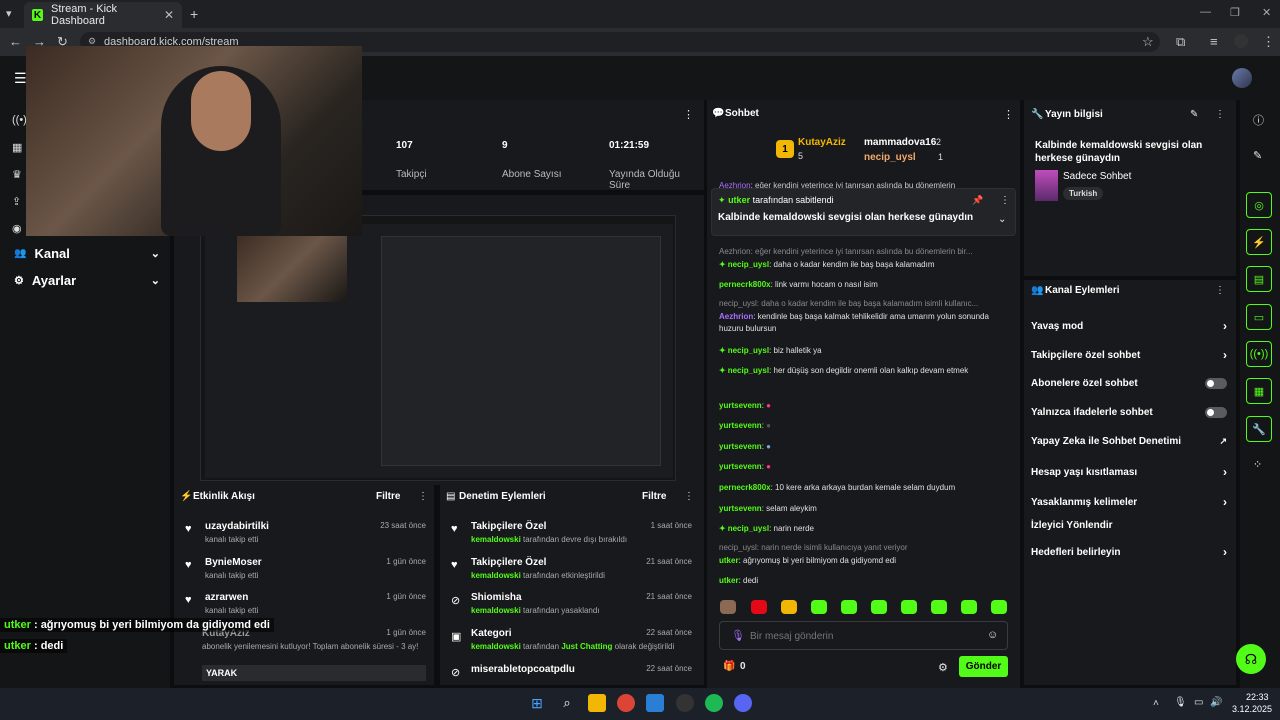 Image resolution: width=1280 pixels, height=720 pixels. I want to click on sidebar-item-kanal: 👥 Kanal ⌄, so click(87, 253).